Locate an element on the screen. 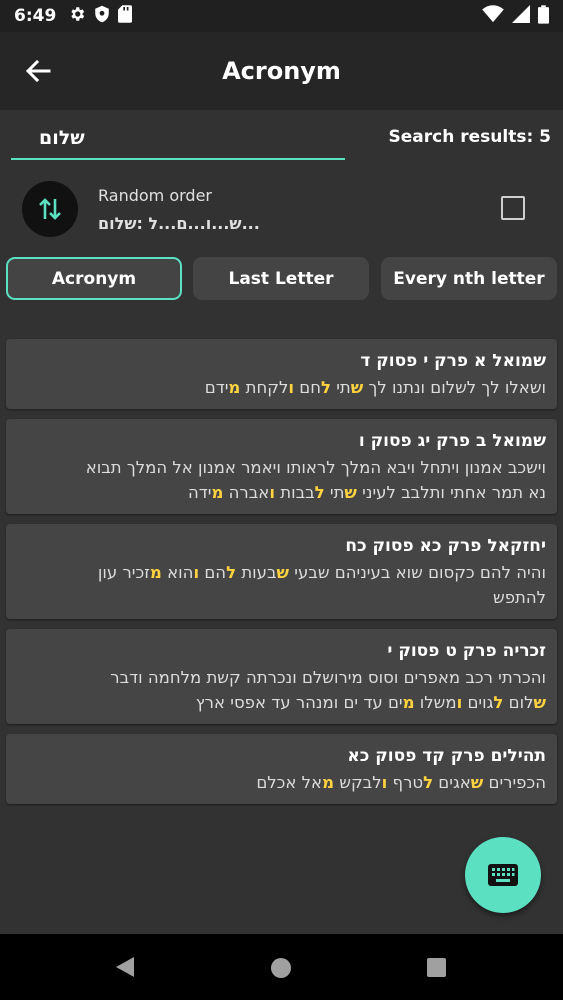 The image size is (563, 1000). result-reference: יחזקאל פרק כא פסוק כח is located at coordinates (445, 546).